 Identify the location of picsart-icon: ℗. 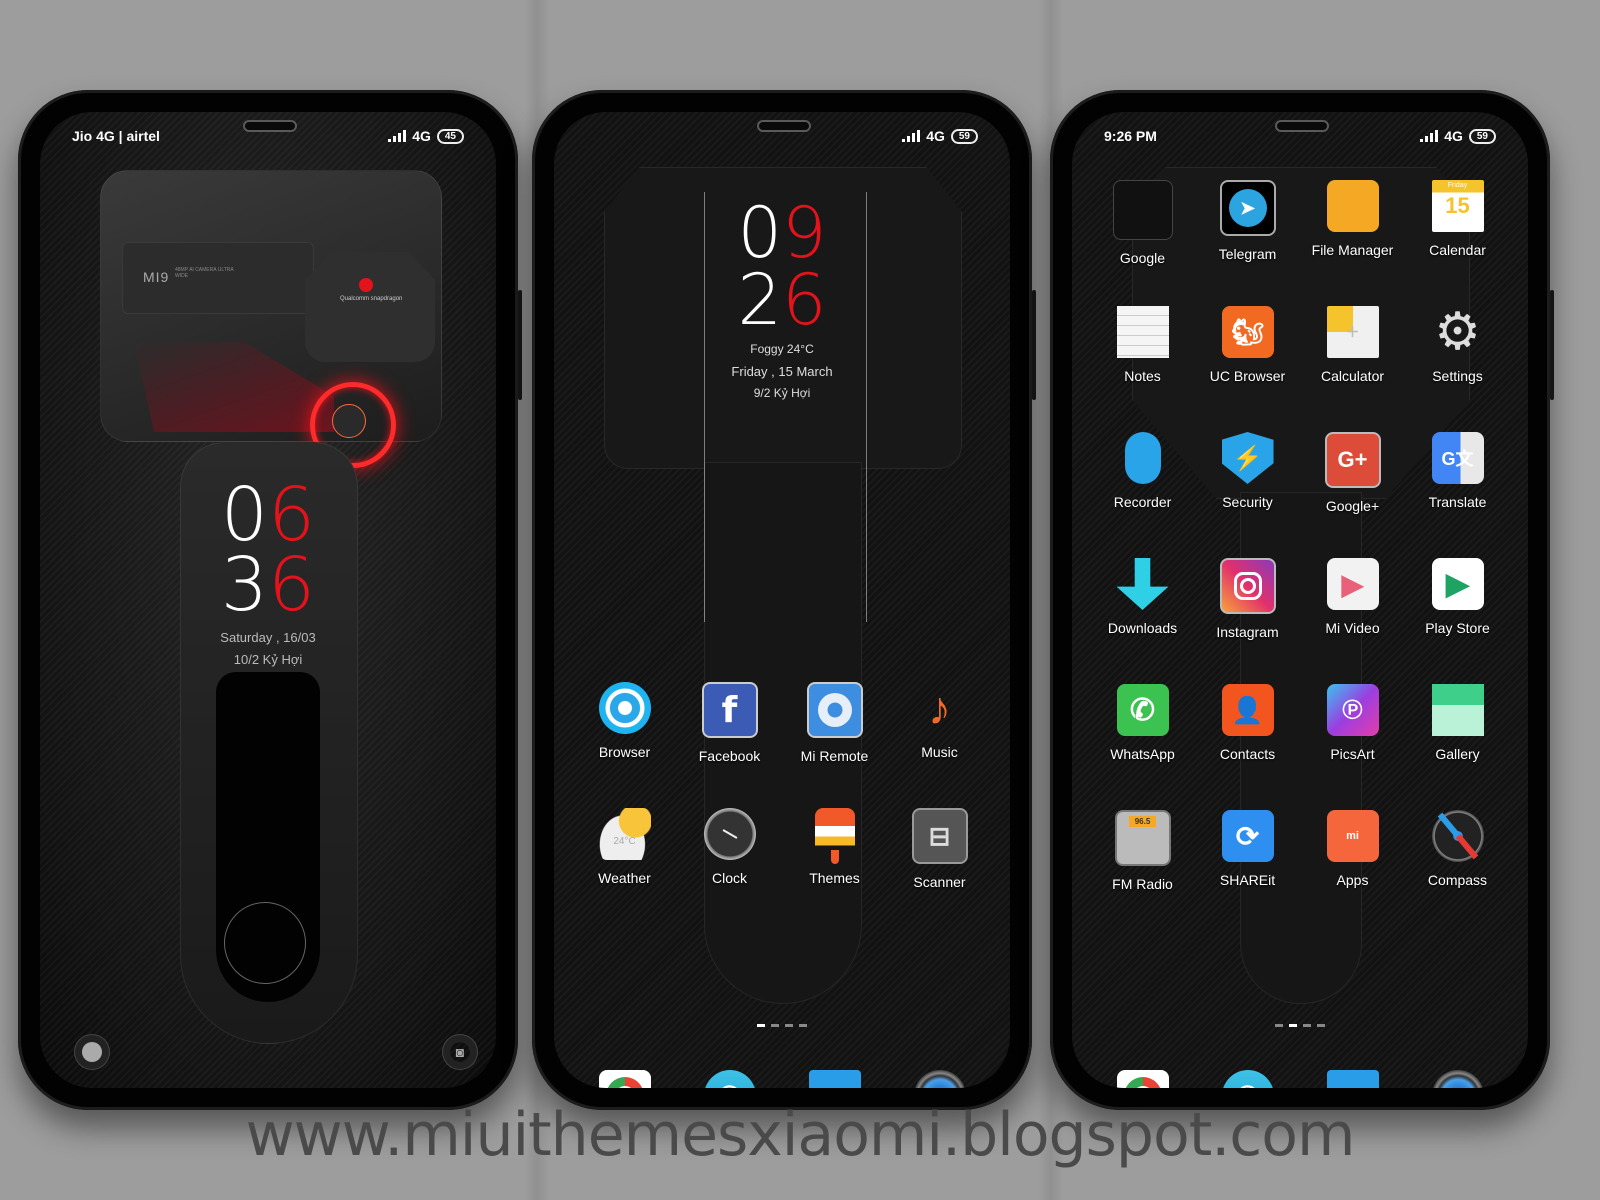
(1352, 710).